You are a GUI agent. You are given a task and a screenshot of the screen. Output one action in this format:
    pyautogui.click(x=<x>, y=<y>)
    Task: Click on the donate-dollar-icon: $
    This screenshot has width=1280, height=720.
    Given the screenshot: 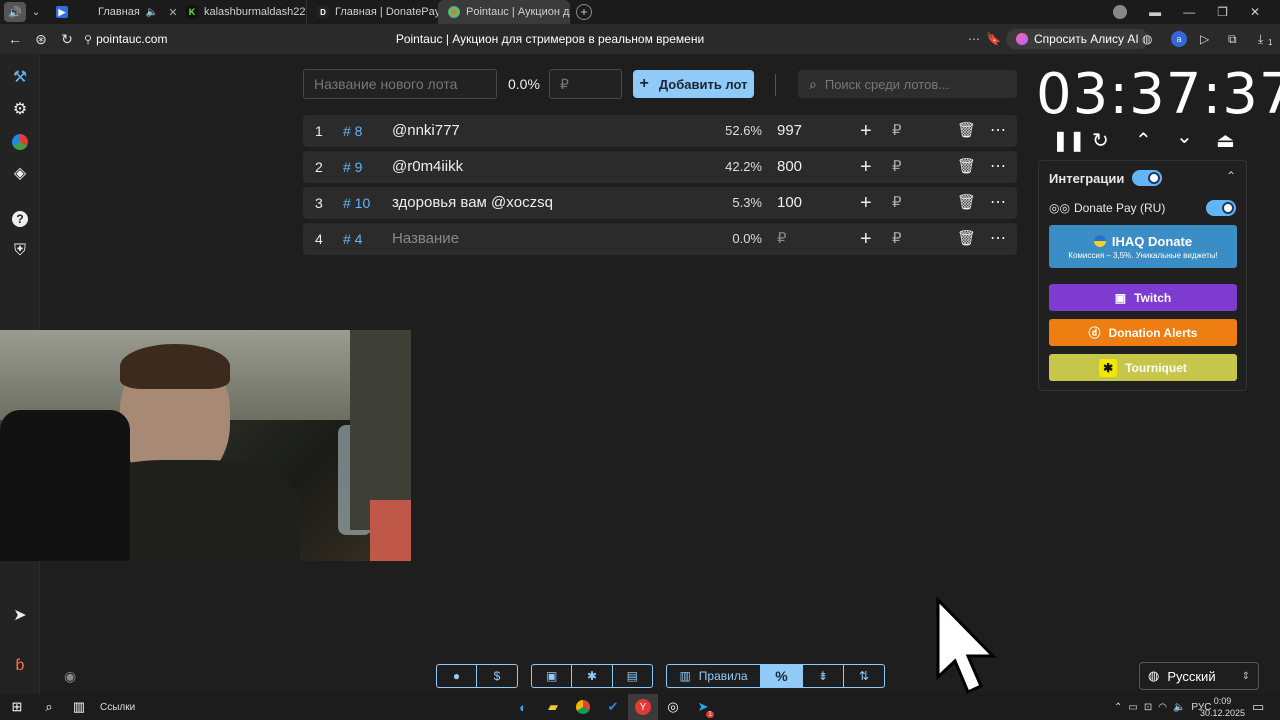 What is the action you would take?
    pyautogui.click(x=497, y=676)
    